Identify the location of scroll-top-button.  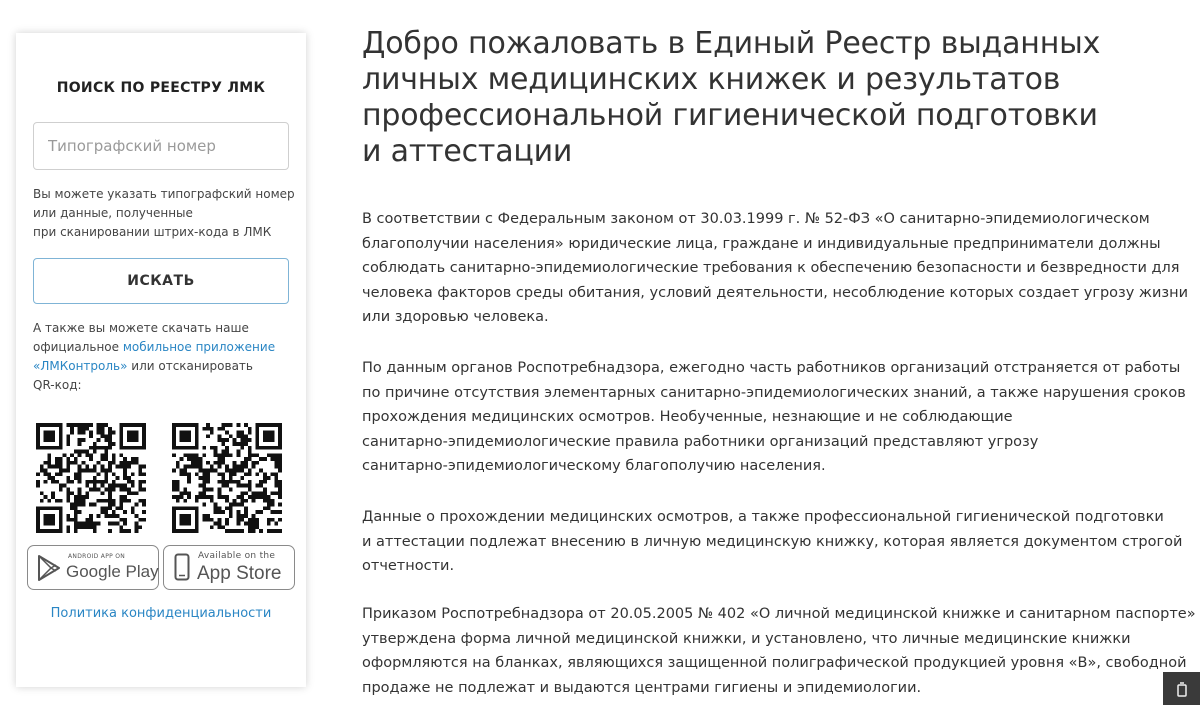
(1181, 688).